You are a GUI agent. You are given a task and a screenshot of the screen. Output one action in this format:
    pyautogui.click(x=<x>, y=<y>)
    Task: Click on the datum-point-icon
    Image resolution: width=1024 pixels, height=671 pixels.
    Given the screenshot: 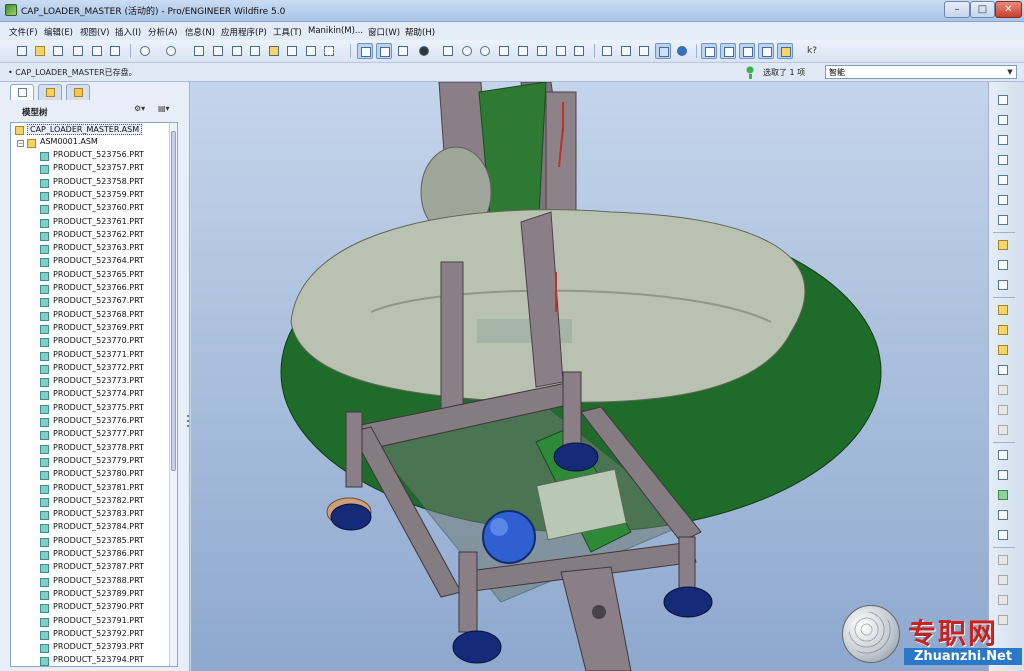 What is the action you would take?
    pyautogui.click(x=1003, y=180)
    